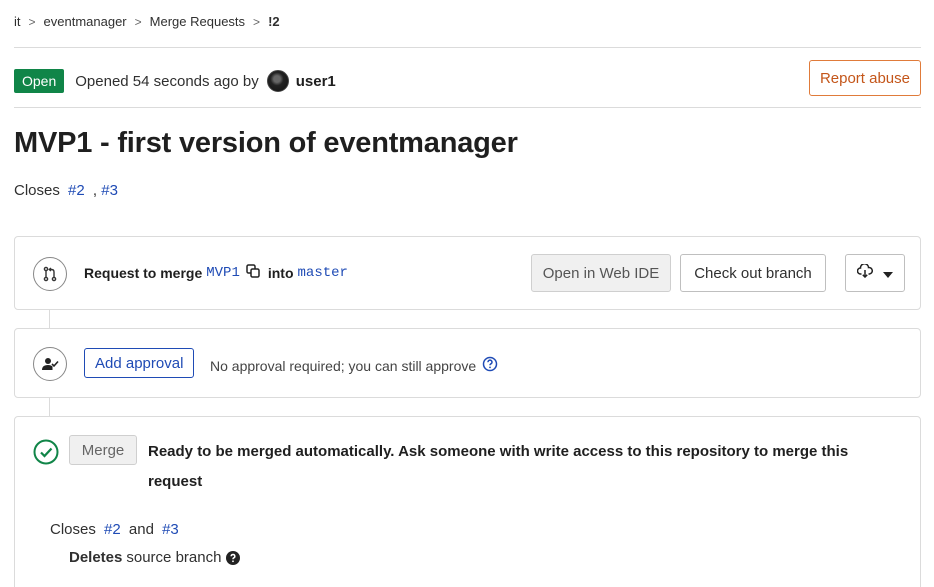 This screenshot has width=934, height=587. What do you see at coordinates (865, 272) in the screenshot?
I see `download-icon` at bounding box center [865, 272].